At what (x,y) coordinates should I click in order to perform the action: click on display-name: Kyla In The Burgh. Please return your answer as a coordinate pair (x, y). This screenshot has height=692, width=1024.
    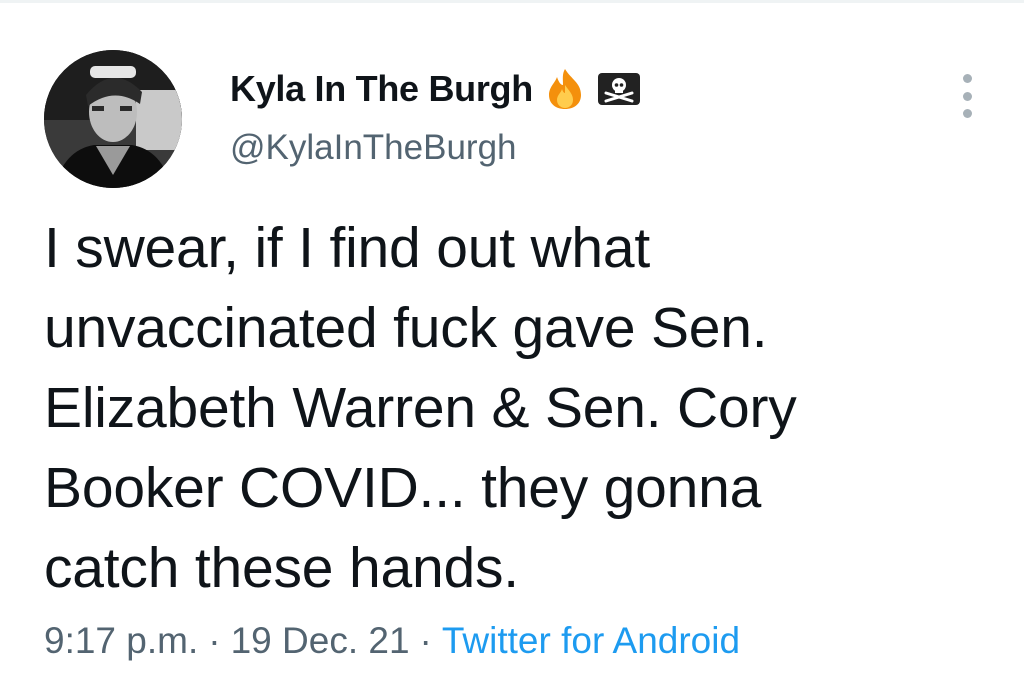
    Looking at the image, I should click on (381, 89).